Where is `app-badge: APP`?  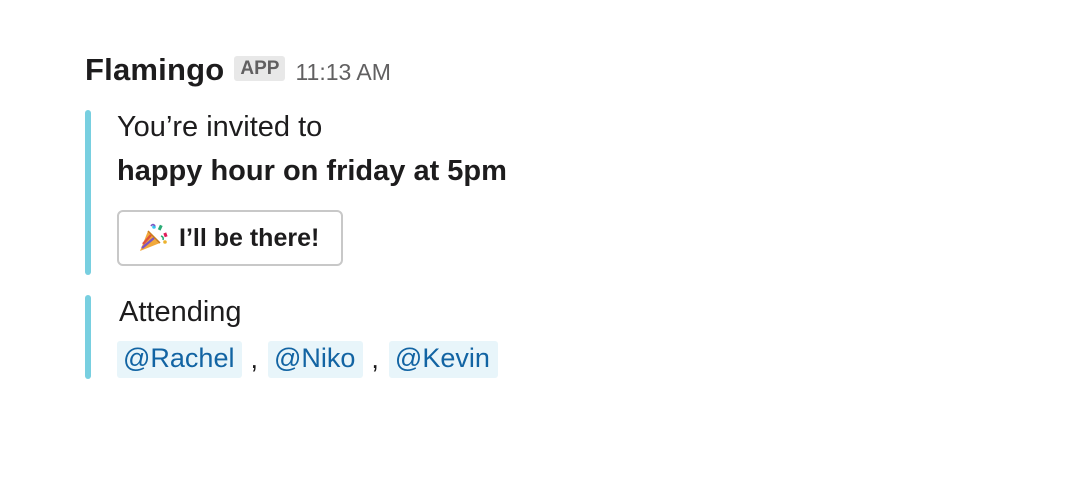 app-badge: APP is located at coordinates (260, 68).